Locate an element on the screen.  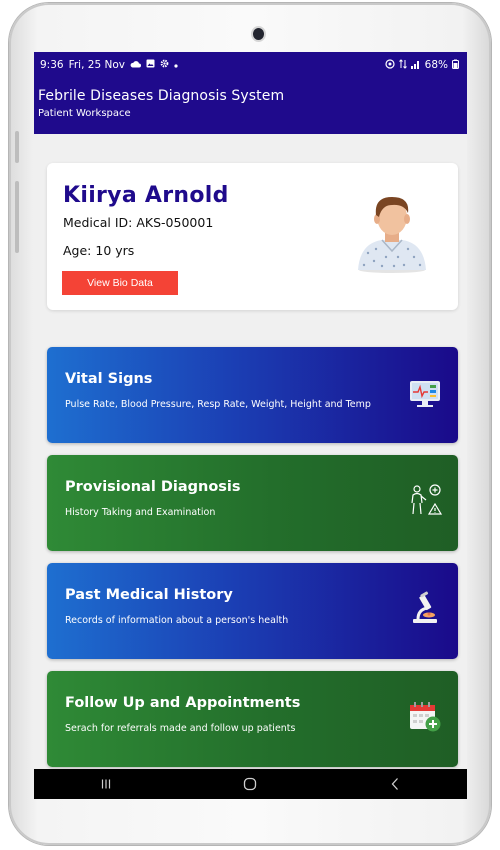
patient-age: Age: 10 yrs is located at coordinates (99, 250).